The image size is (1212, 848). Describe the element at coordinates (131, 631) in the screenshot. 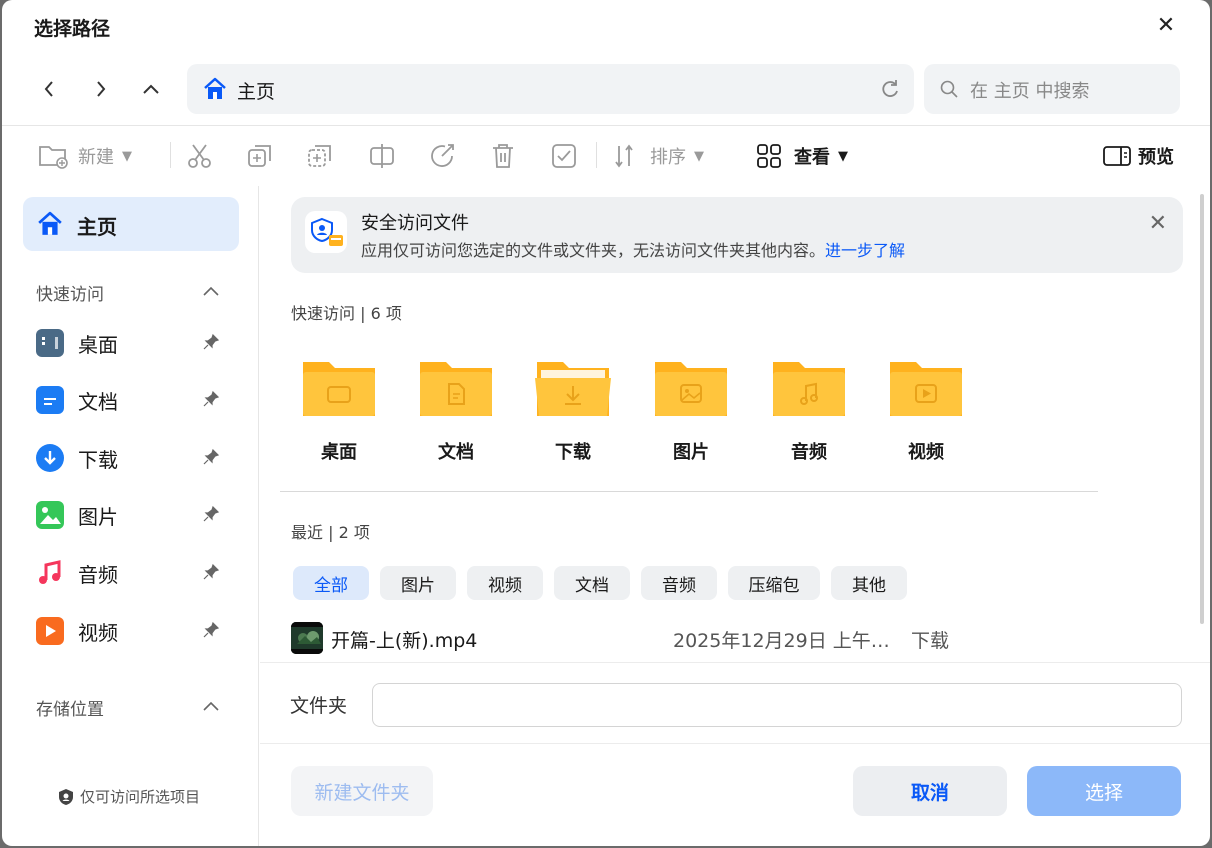

I see `sidebar-item-videos: 视频` at that location.